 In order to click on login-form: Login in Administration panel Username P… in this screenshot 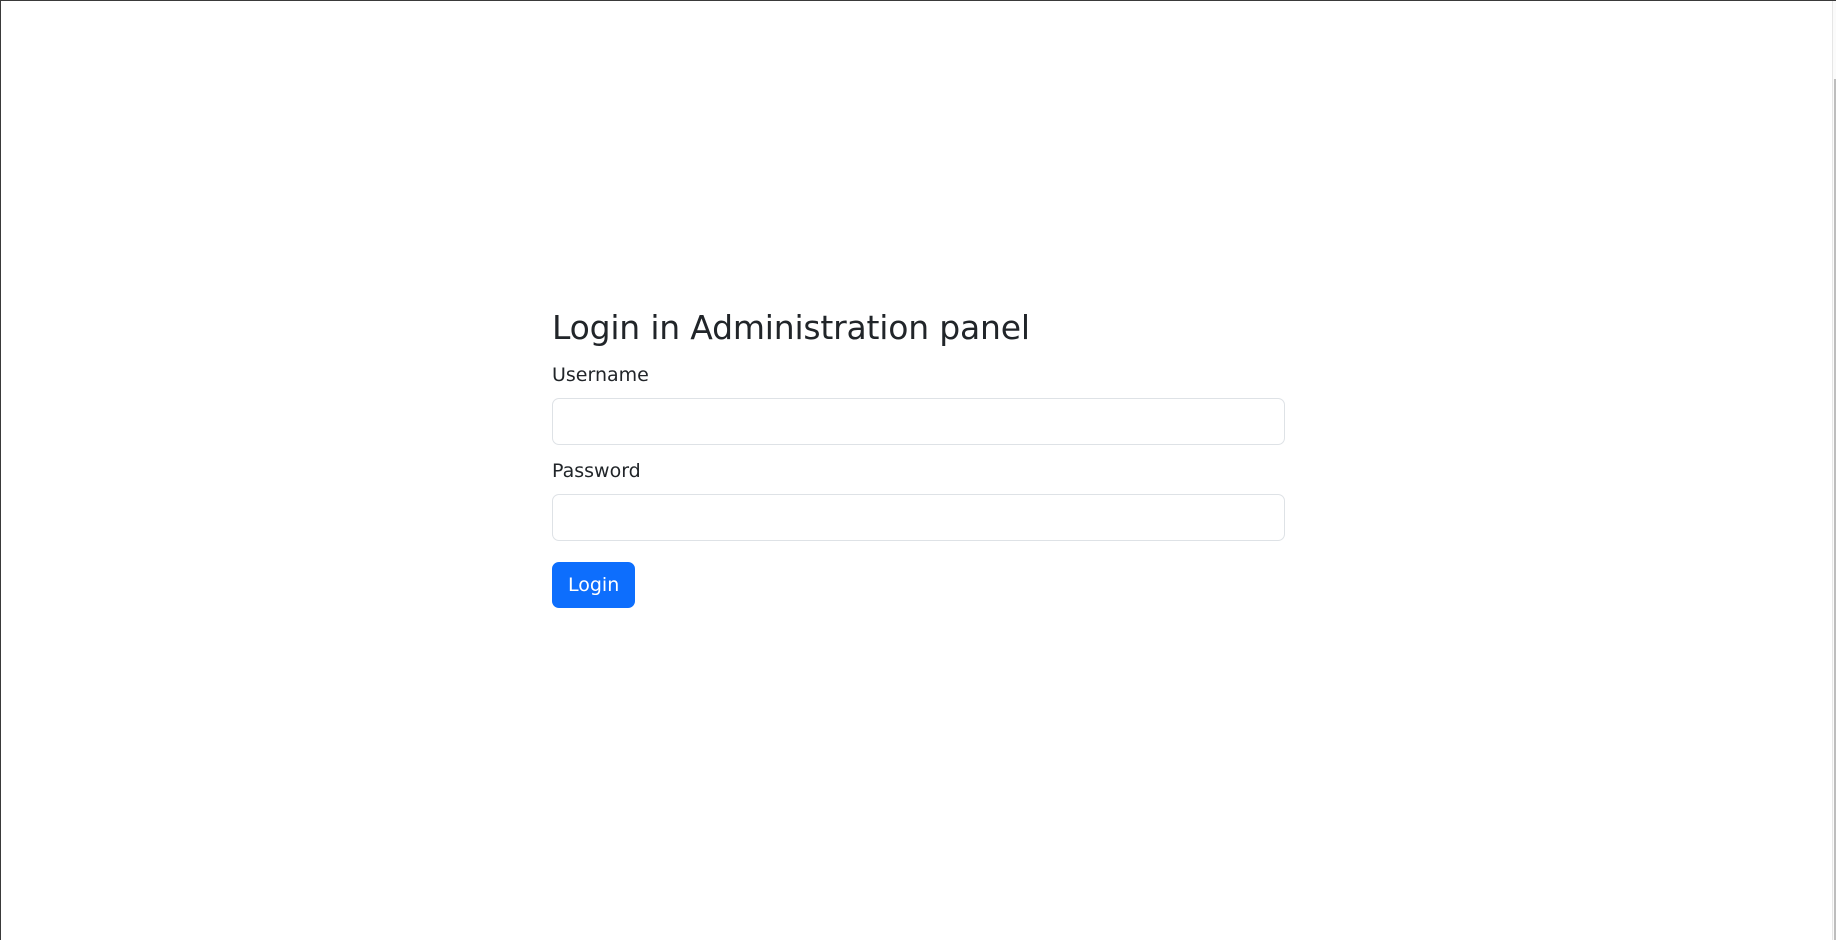, I will do `click(918, 455)`.